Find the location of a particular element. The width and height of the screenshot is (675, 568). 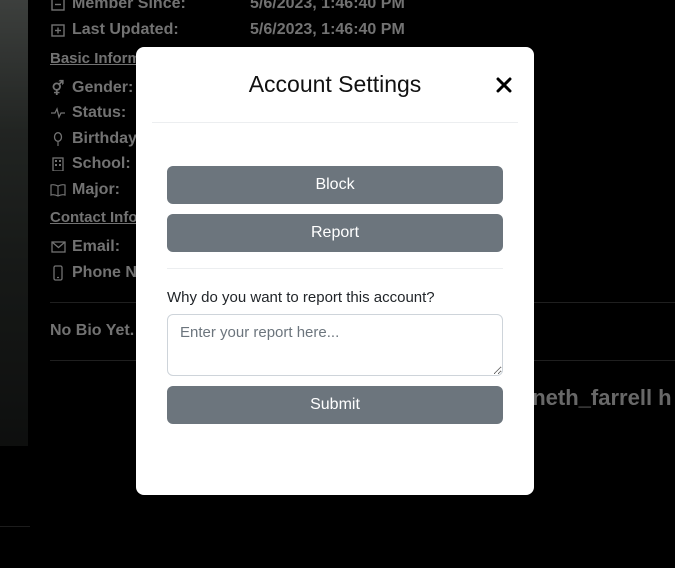

close-icon is located at coordinates (504, 84).